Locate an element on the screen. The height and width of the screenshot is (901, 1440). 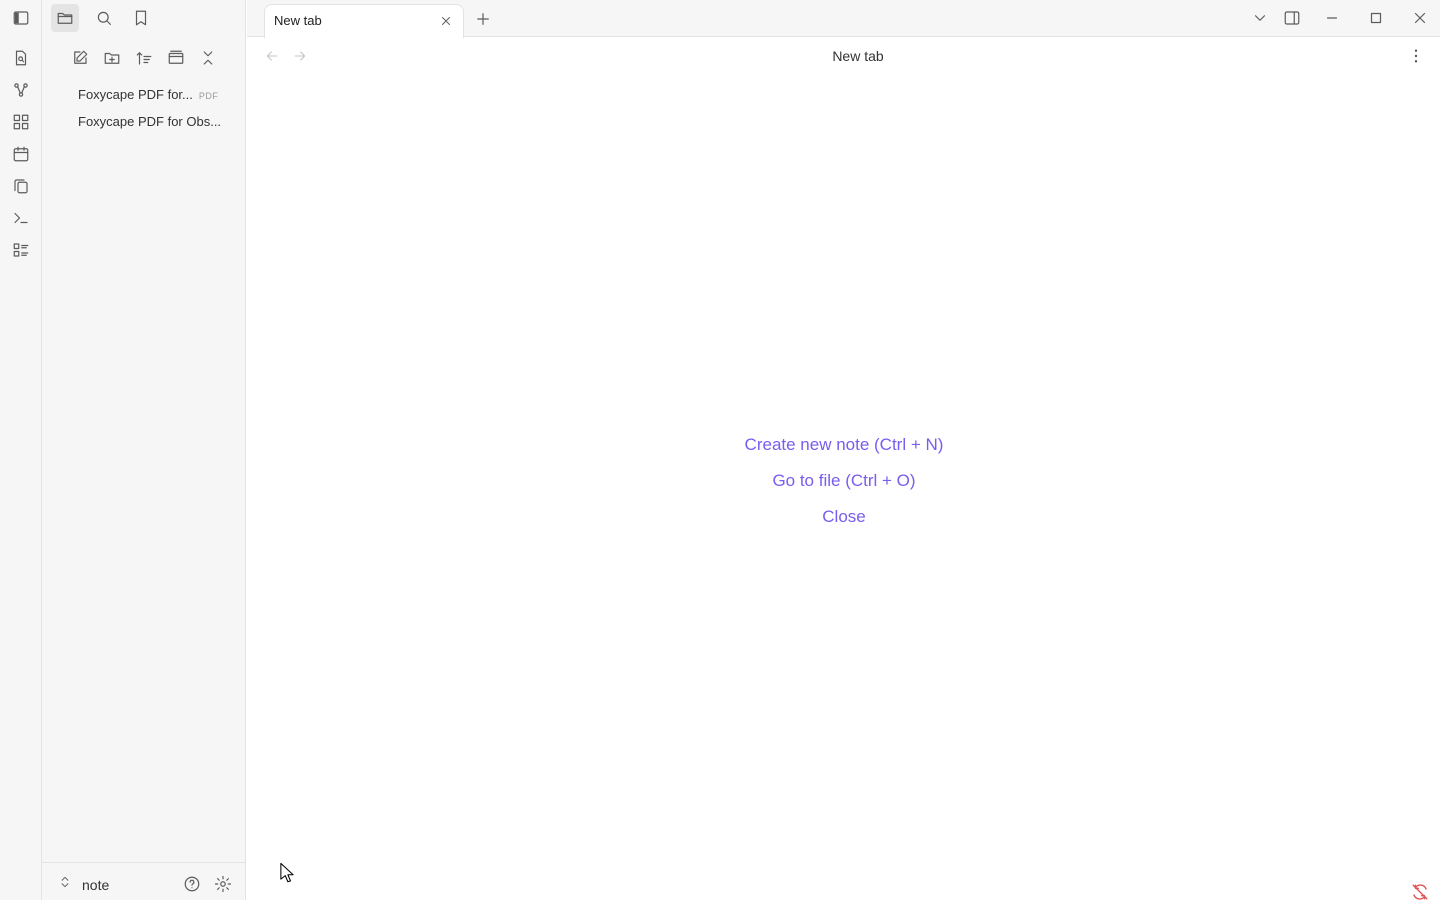
minimize-icon is located at coordinates (1332, 18).